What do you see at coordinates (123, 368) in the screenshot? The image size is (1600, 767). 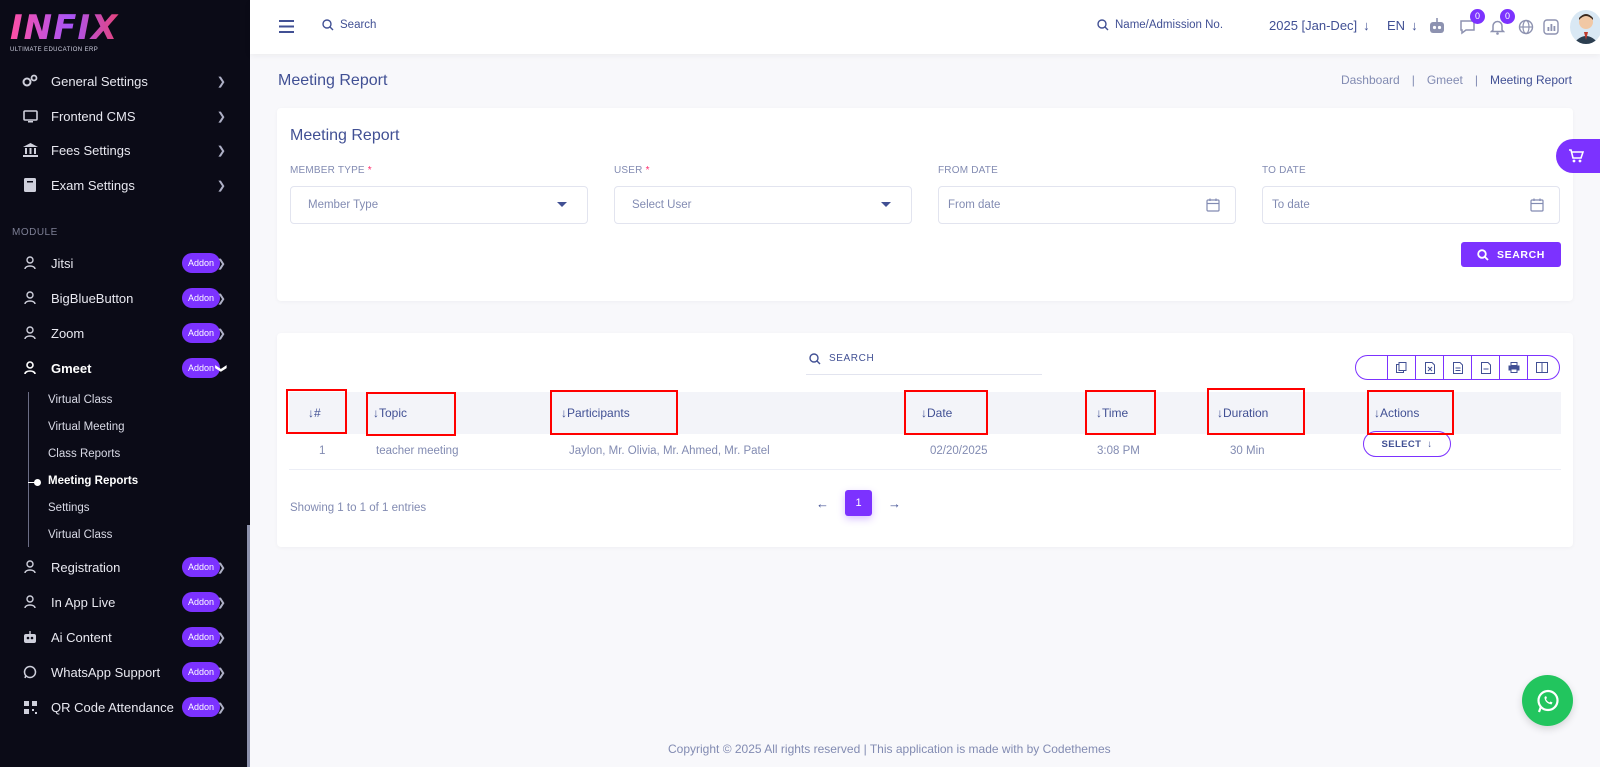 I see `sidebar-item-gmeet: Gmeet Addon ❯` at bounding box center [123, 368].